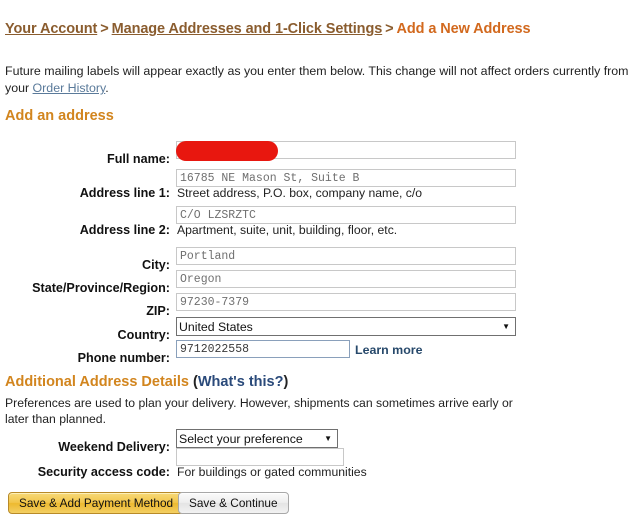 This screenshot has width=640, height=521. I want to click on address-line-1-input, so click(346, 178).